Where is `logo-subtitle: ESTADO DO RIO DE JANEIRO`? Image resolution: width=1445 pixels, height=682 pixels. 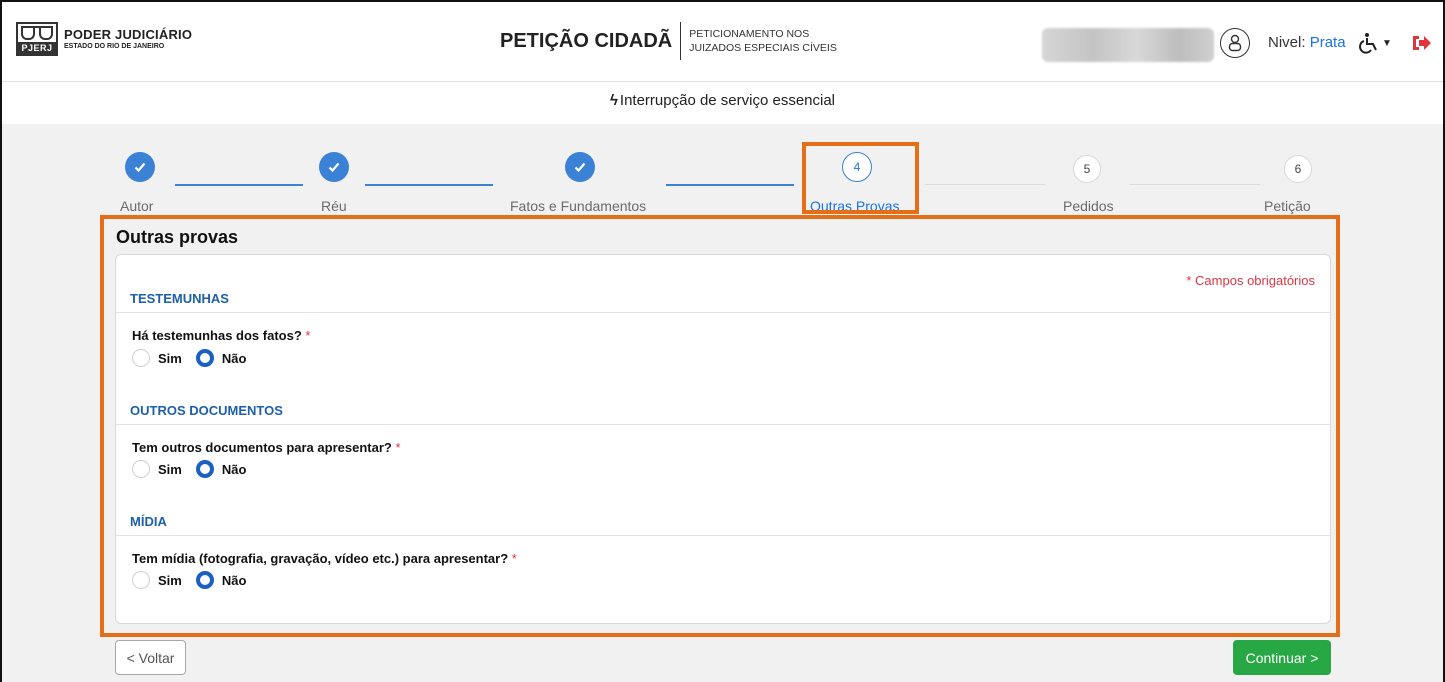 logo-subtitle: ESTADO DO RIO DE JANEIRO is located at coordinates (114, 46).